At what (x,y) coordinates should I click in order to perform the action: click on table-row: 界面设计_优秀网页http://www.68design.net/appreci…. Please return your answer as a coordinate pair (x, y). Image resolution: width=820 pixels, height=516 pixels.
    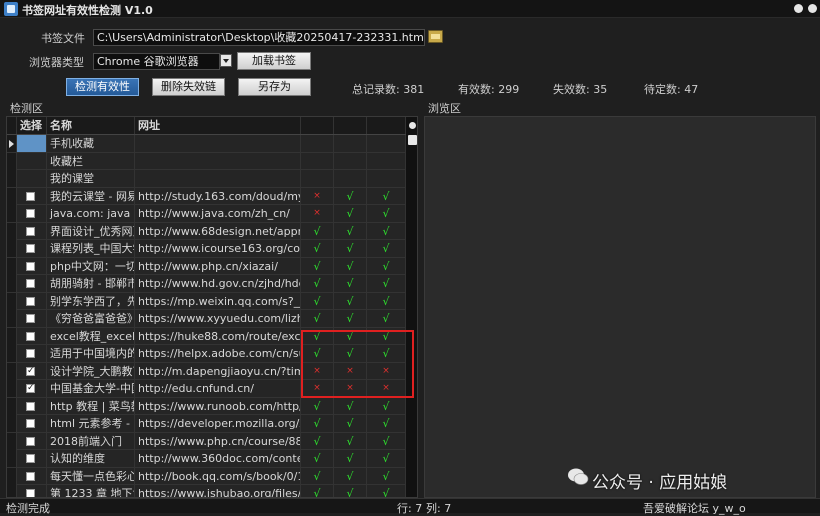
    Looking at the image, I should click on (206, 231).